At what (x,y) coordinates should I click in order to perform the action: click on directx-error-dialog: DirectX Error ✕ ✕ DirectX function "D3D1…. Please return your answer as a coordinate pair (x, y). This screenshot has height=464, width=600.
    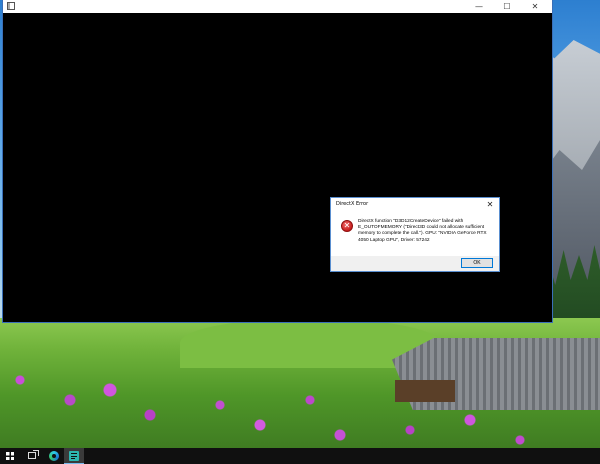
    Looking at the image, I should click on (415, 234).